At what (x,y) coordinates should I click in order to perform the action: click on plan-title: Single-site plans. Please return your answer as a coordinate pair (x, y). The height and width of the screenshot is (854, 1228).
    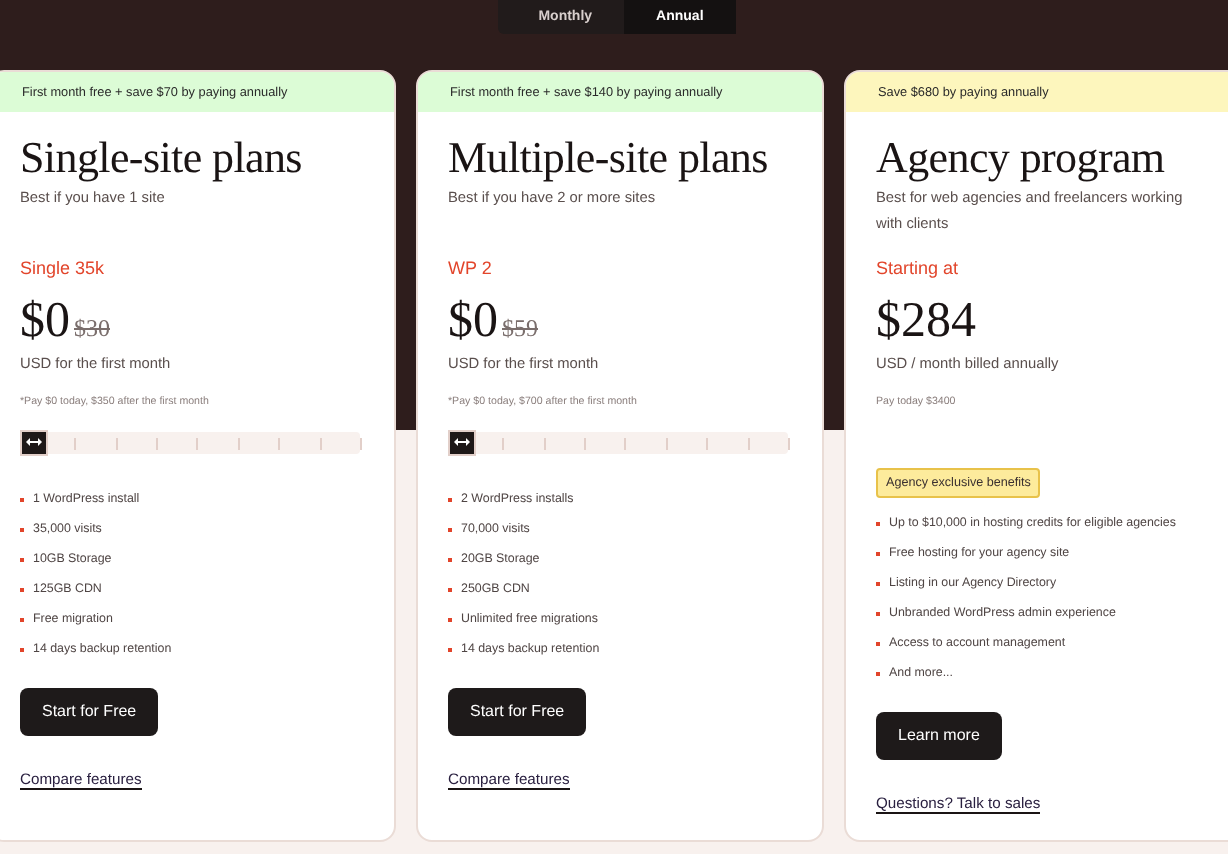
    Looking at the image, I should click on (161, 158).